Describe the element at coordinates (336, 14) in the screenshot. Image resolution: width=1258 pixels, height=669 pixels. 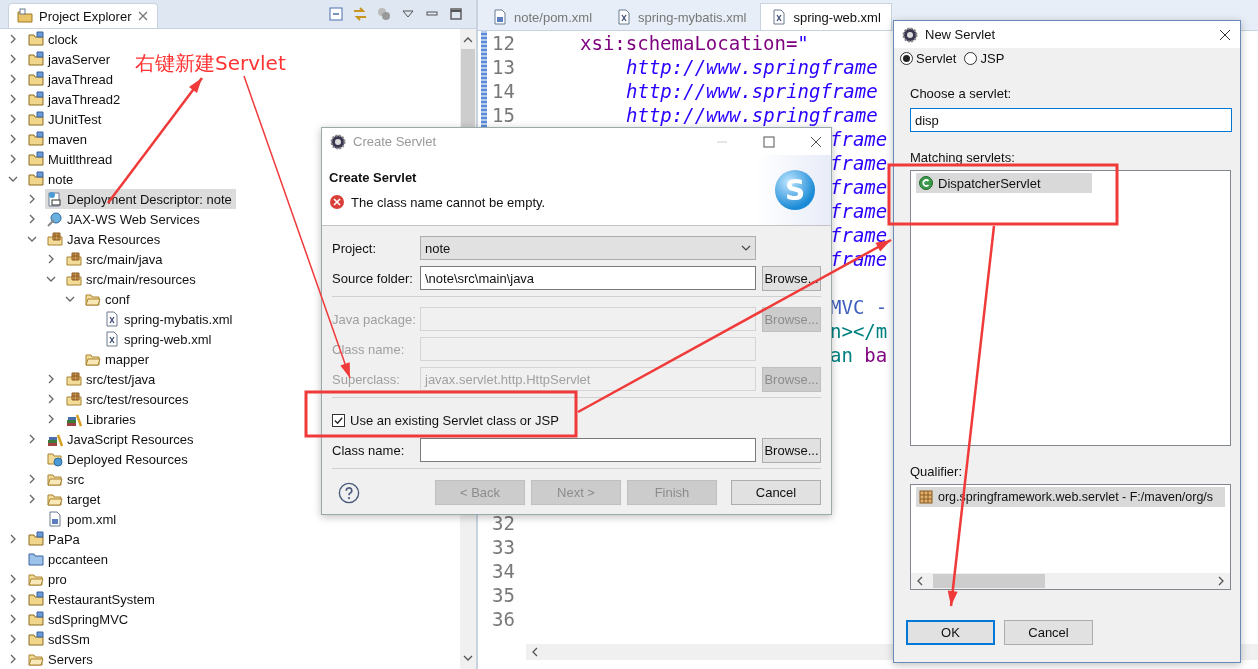
I see `collapse-all-icon` at that location.